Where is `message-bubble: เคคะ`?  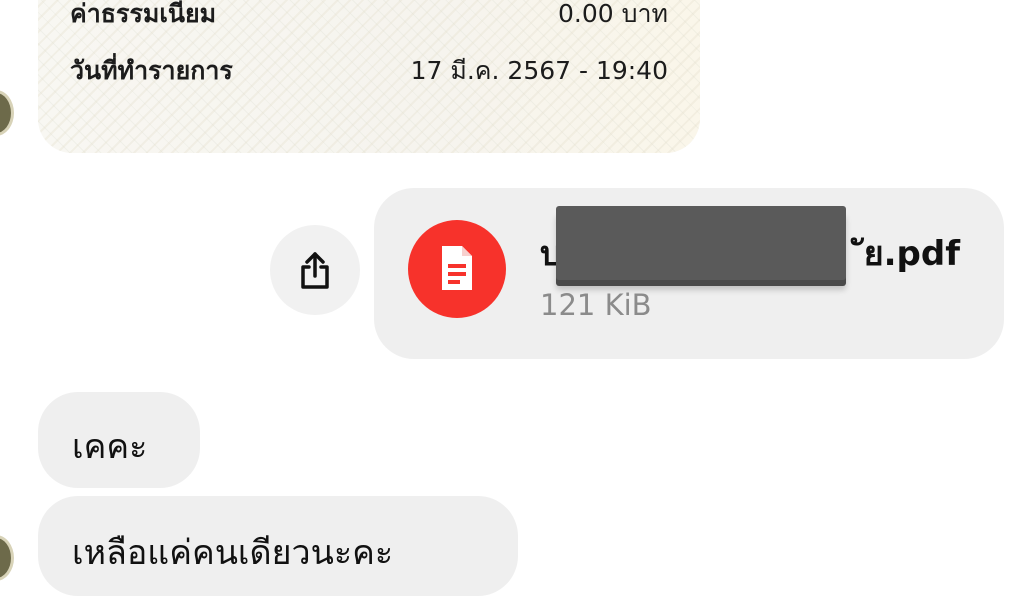
message-bubble: เคคะ is located at coordinates (119, 440).